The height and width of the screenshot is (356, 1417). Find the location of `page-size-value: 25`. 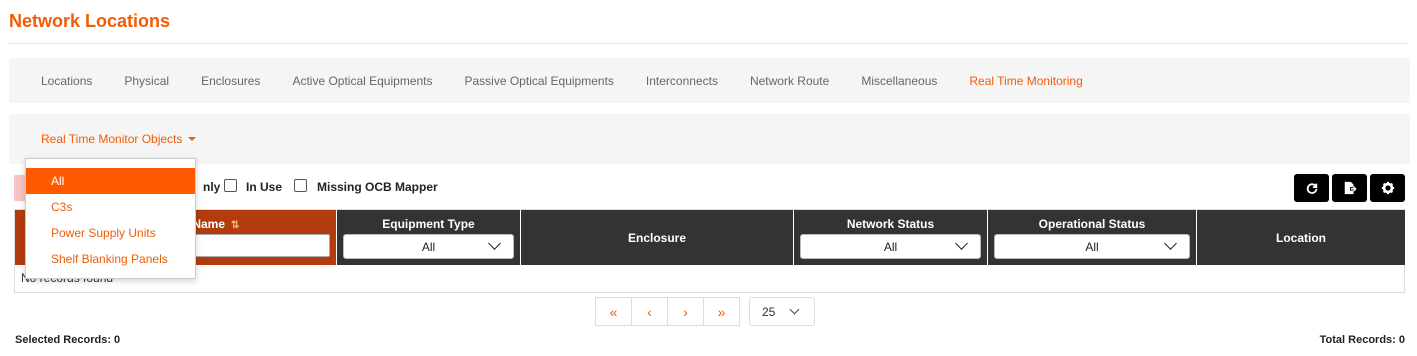

page-size-value: 25 is located at coordinates (769, 312).